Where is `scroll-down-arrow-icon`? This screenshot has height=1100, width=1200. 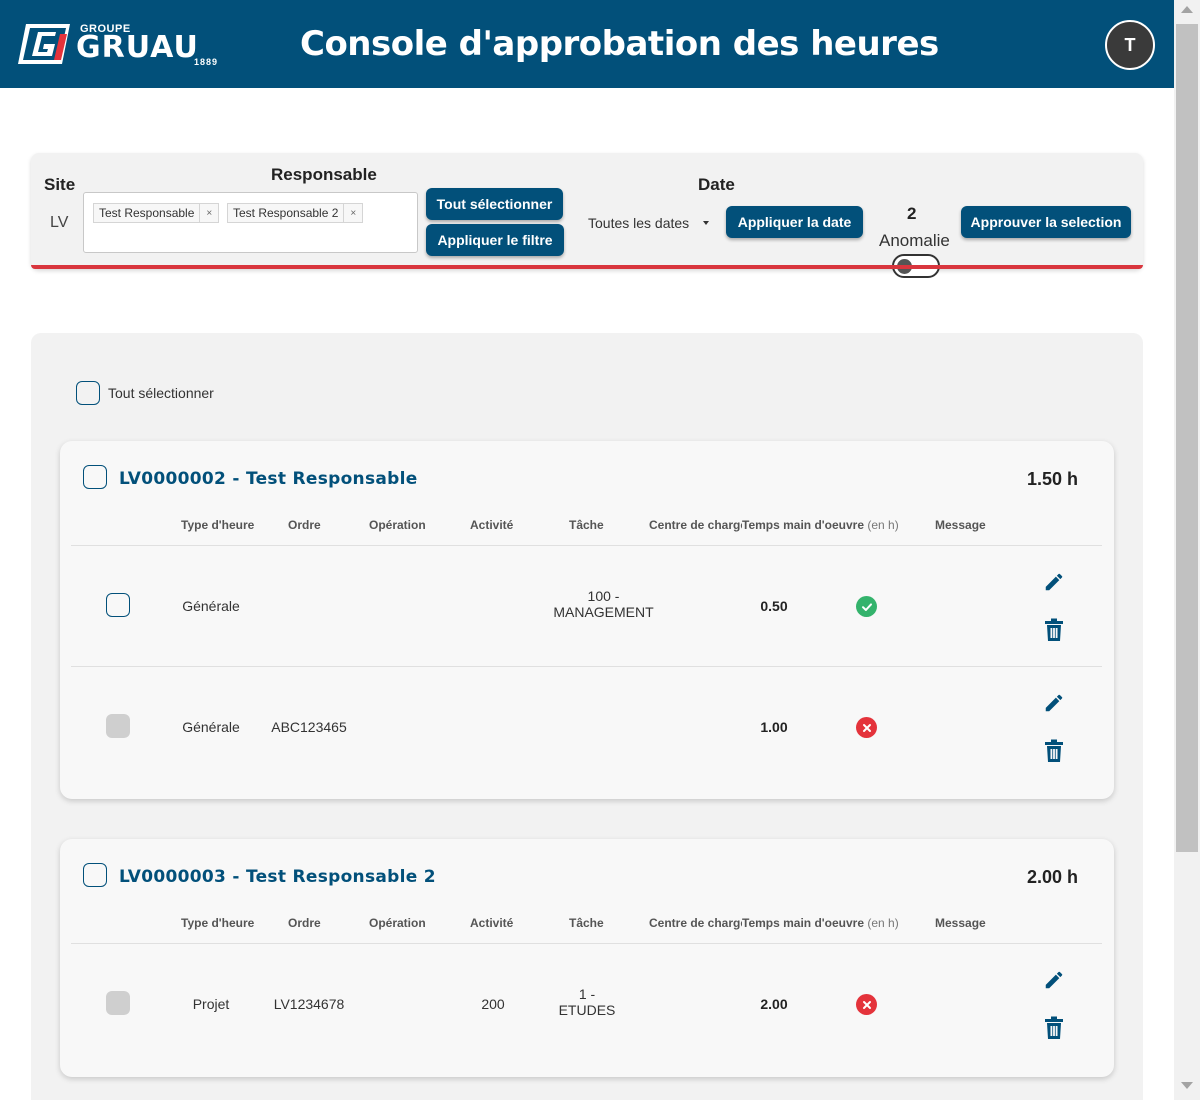 scroll-down-arrow-icon is located at coordinates (1187, 1085).